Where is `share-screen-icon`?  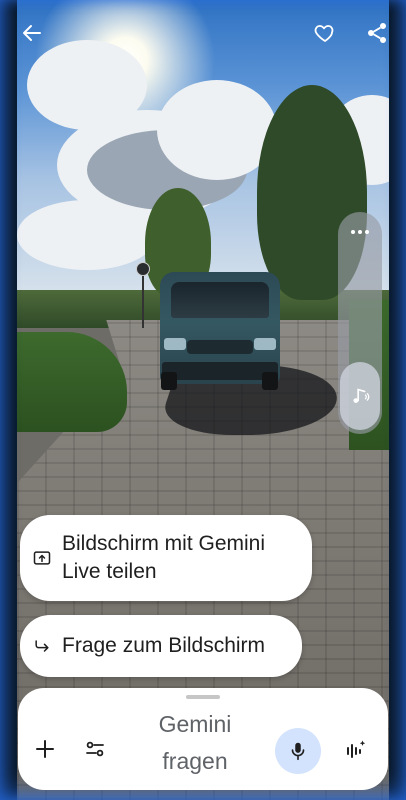
share-screen-icon is located at coordinates (42, 558).